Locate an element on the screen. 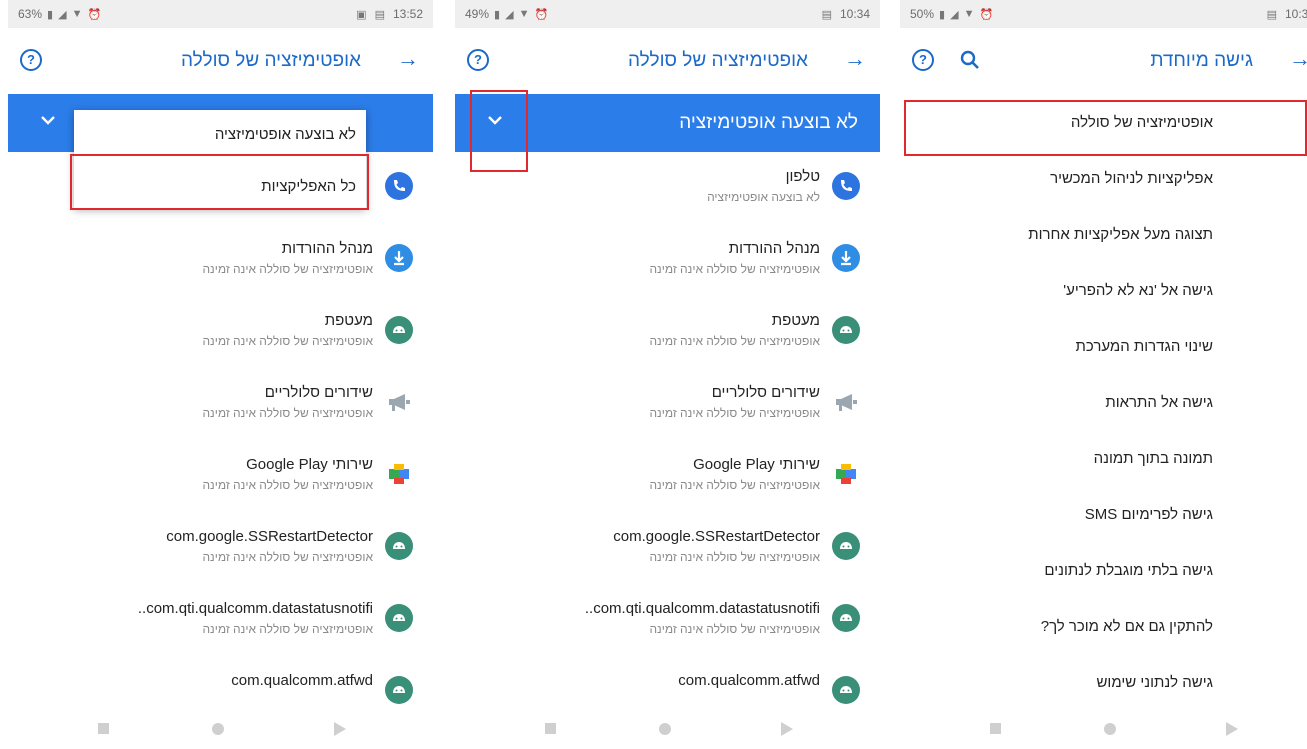 This screenshot has height=749, width=1307. menu-item-usage-access: גישה לנתוני שימוש is located at coordinates (1103, 684).